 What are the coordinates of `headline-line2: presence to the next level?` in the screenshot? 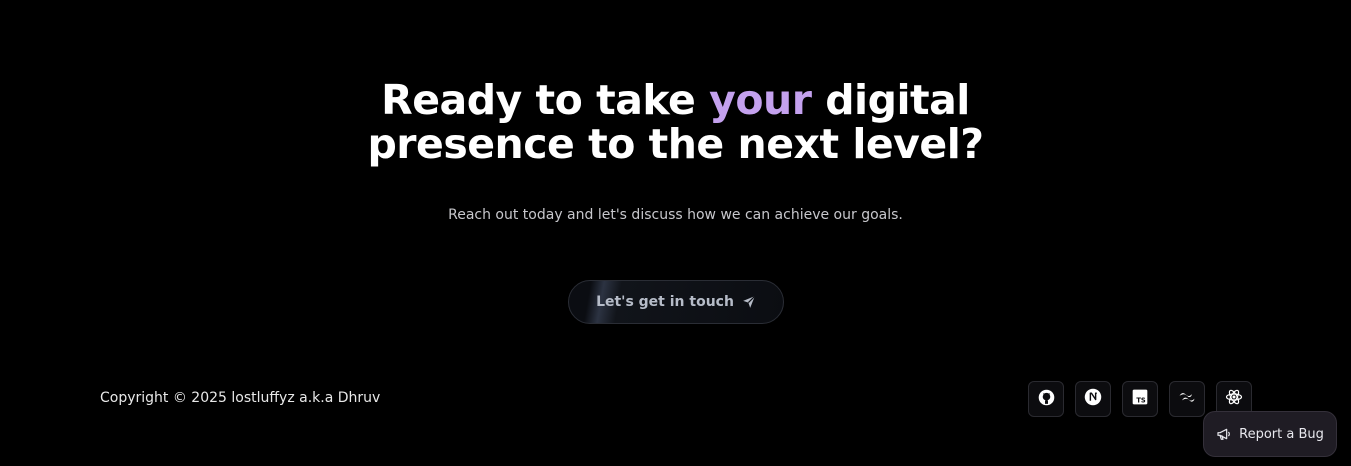 It's located at (675, 144).